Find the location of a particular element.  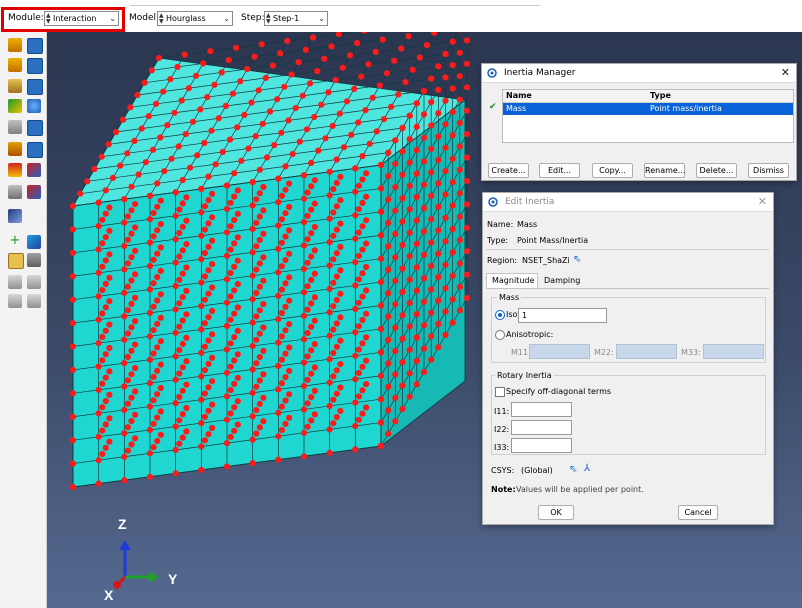

connector-section-icon is located at coordinates (34, 106).